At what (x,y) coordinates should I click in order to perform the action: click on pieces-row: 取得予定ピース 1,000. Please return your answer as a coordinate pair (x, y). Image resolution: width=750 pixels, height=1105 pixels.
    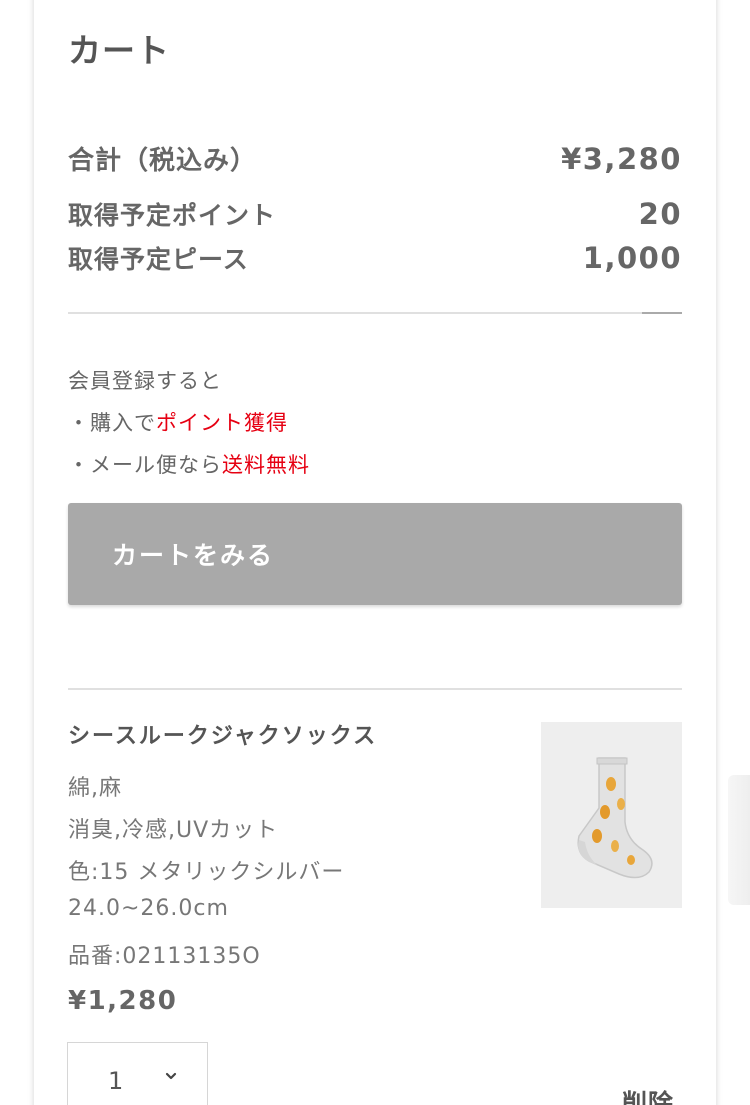
    Looking at the image, I should click on (375, 258).